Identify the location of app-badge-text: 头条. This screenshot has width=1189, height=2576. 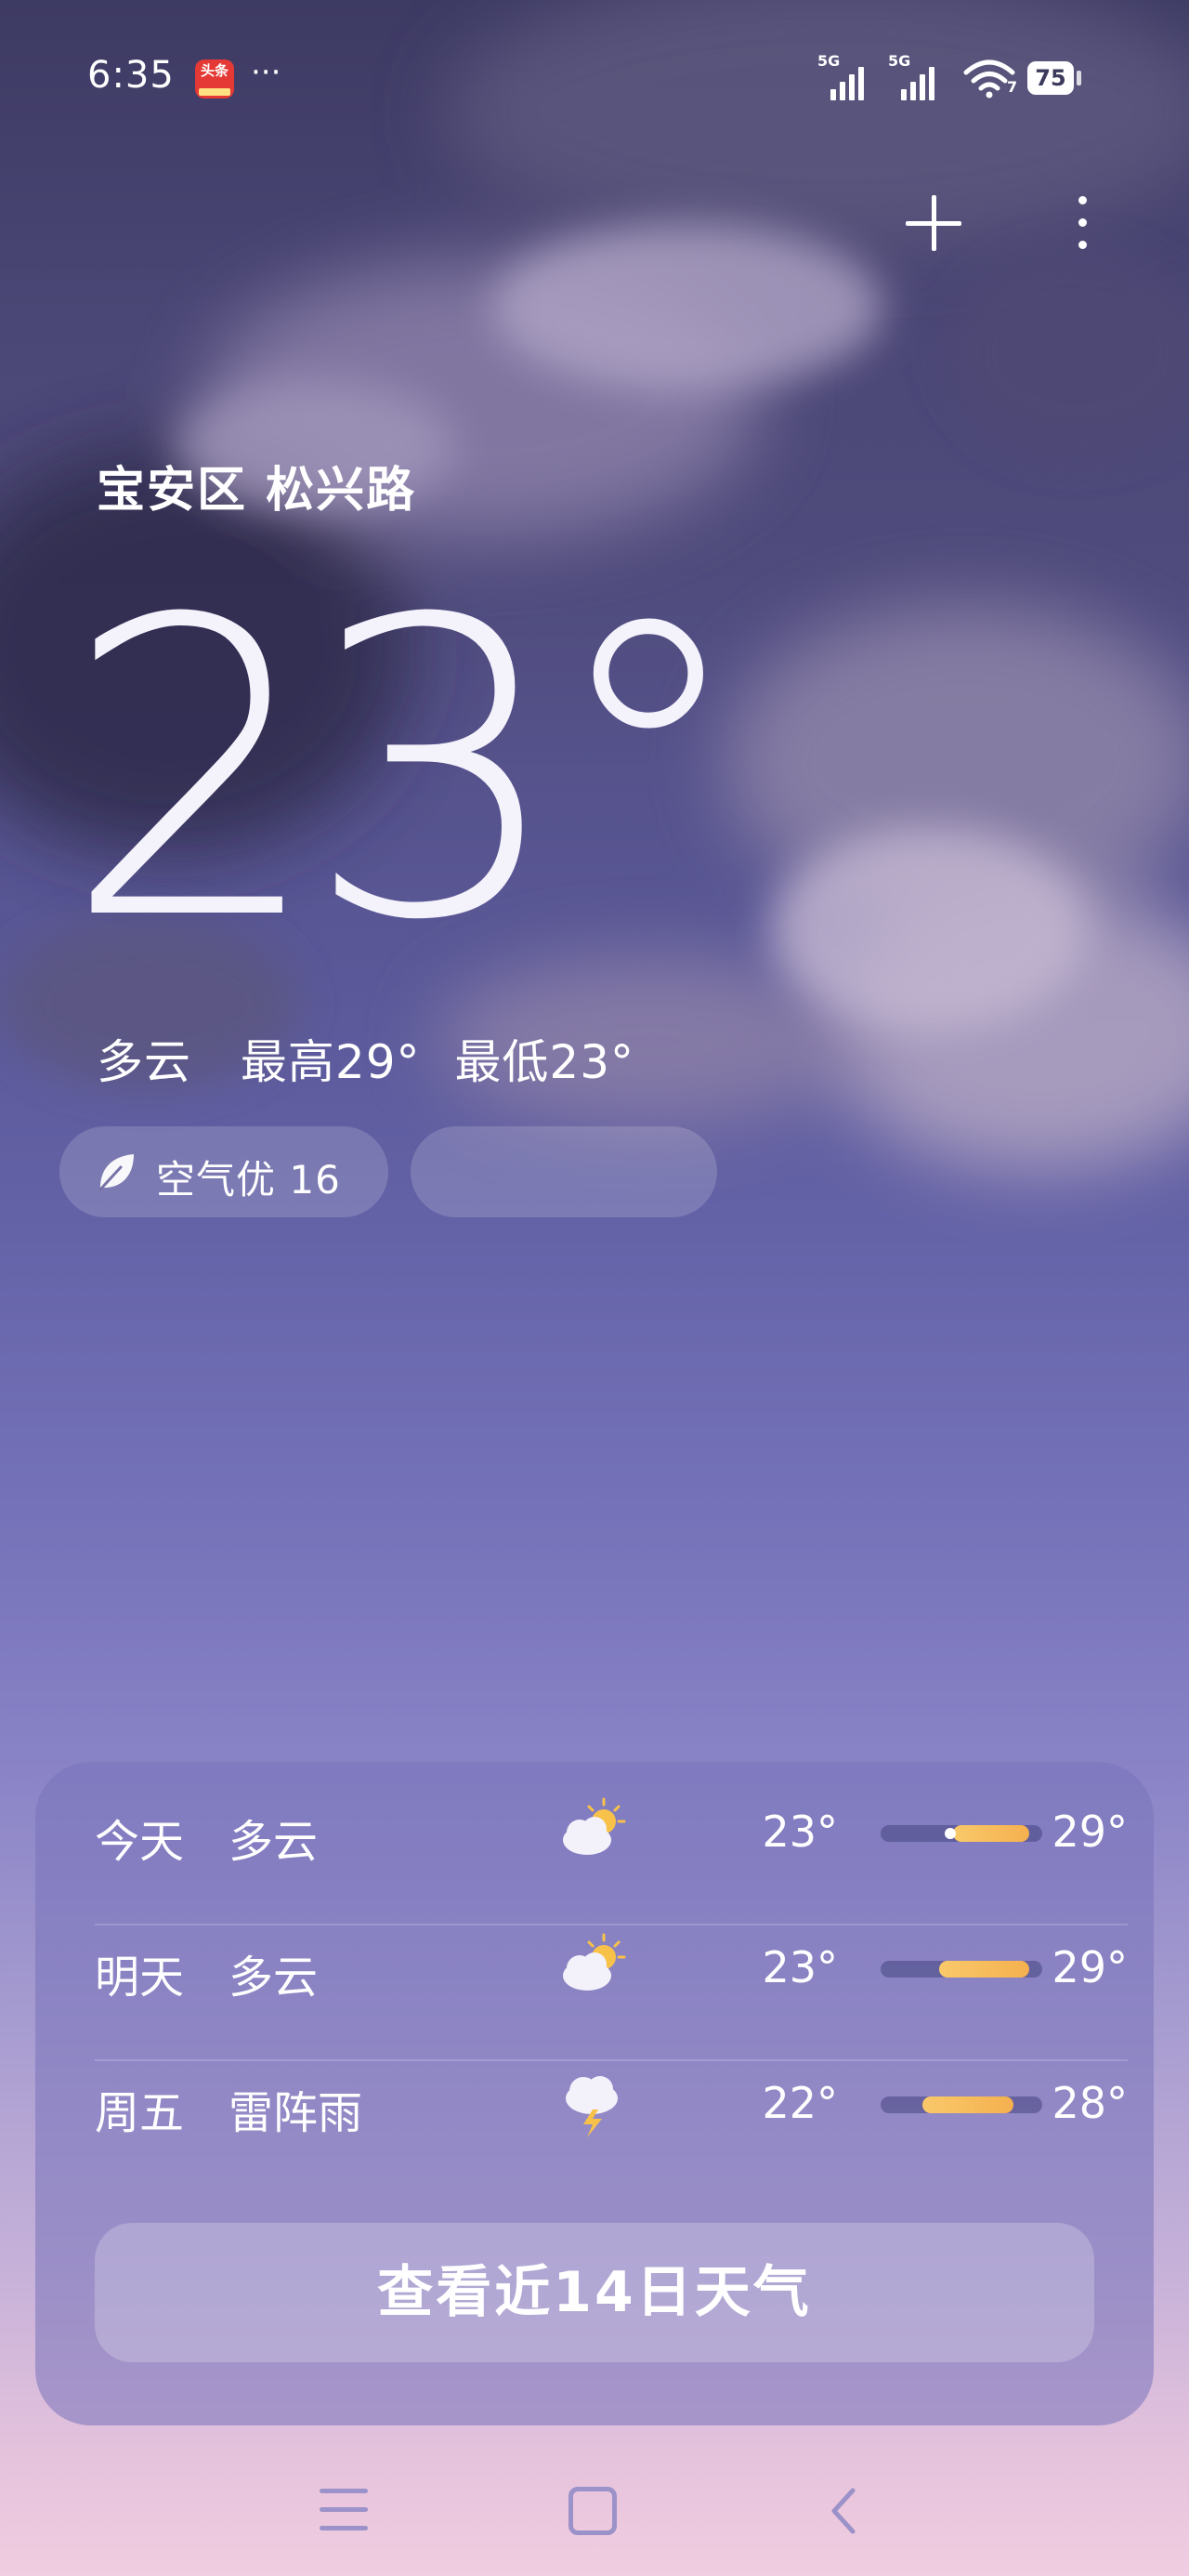
(215, 70).